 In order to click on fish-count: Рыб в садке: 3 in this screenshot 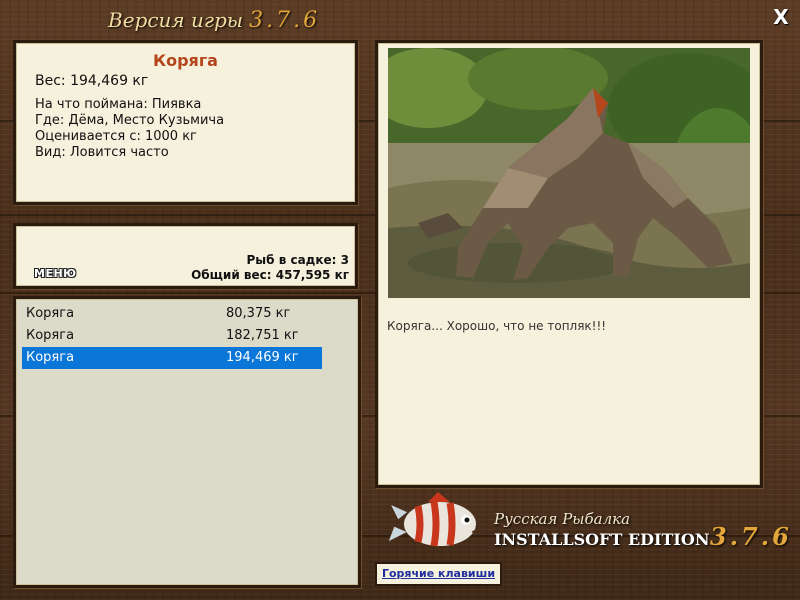, I will do `click(298, 260)`.